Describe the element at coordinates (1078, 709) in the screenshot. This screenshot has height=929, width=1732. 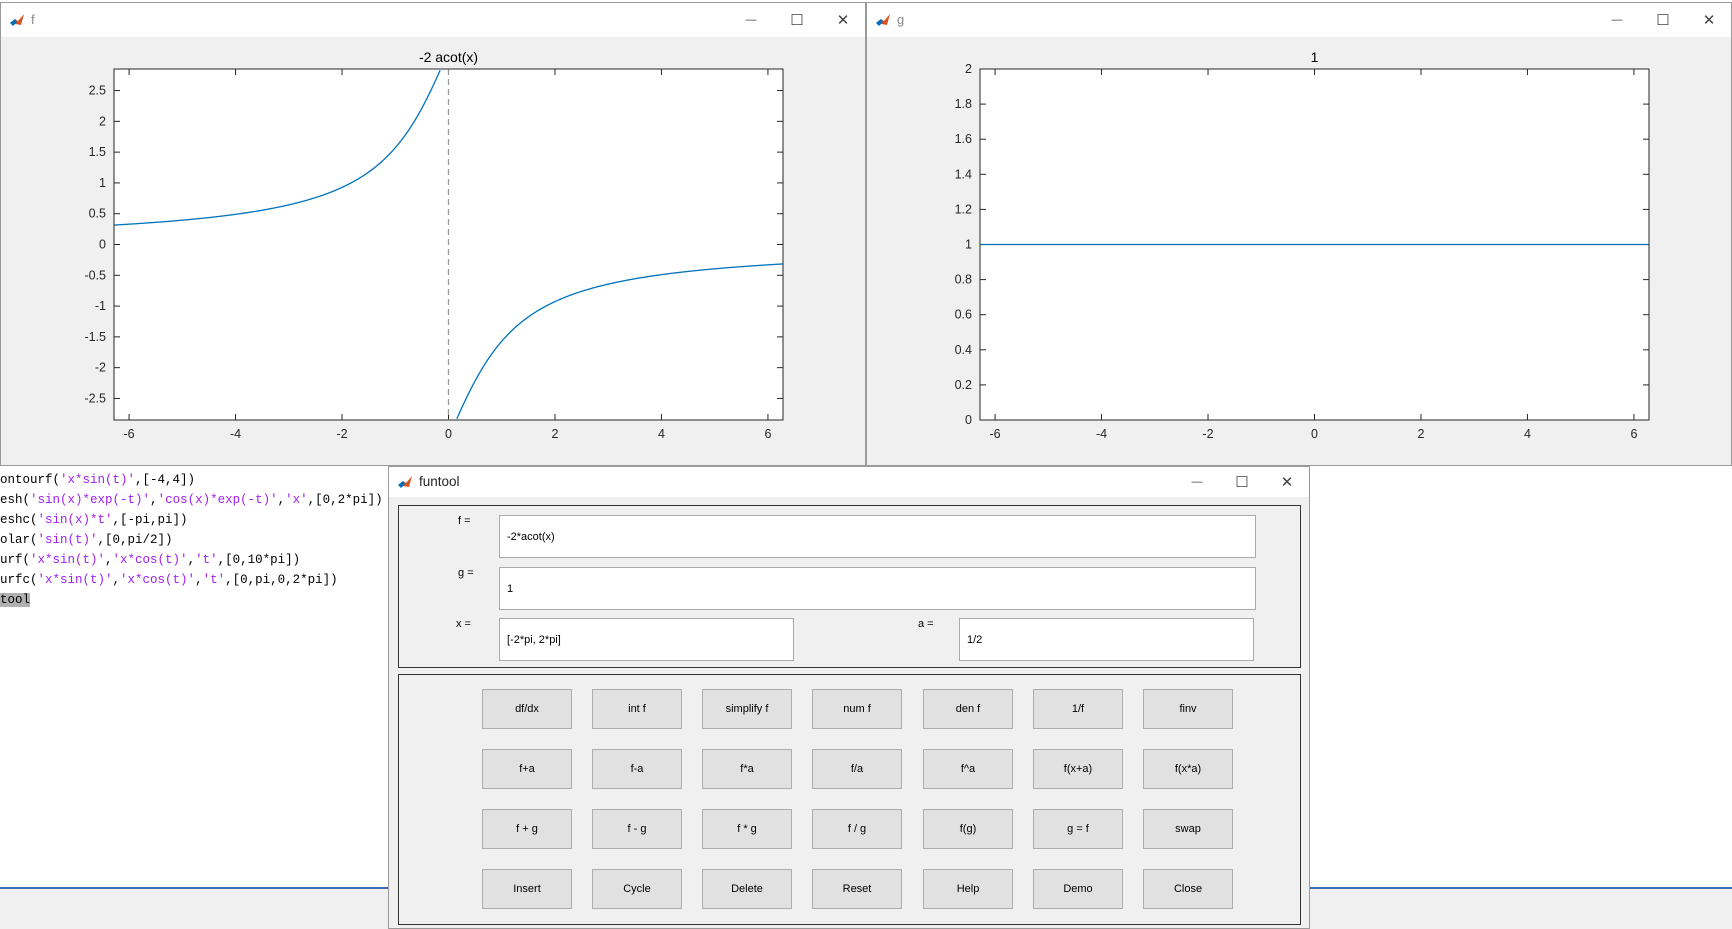
I see `op-button-1-f: 1/f` at that location.